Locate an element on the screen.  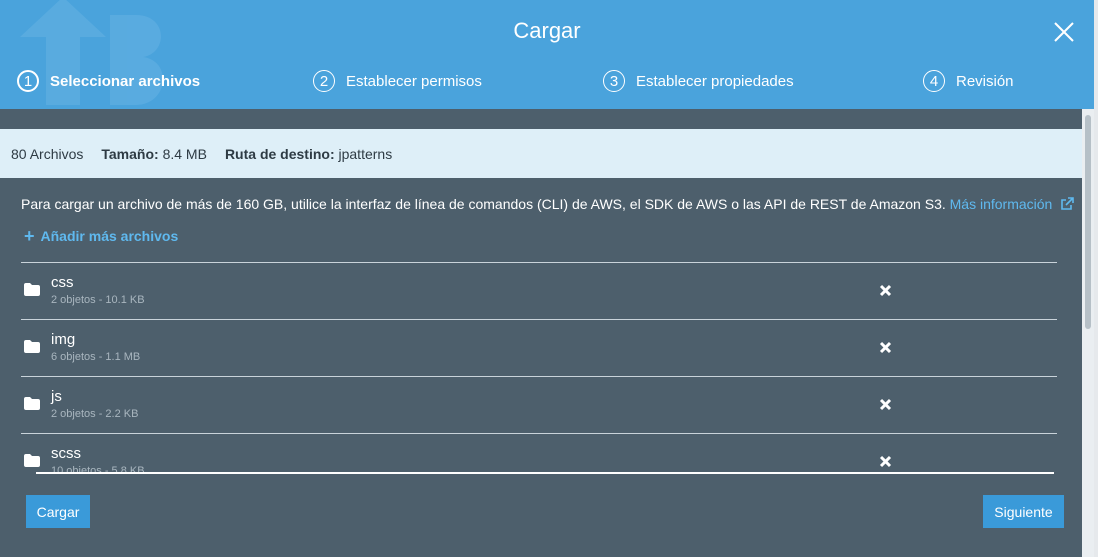
step-number: 1 is located at coordinates (28, 81).